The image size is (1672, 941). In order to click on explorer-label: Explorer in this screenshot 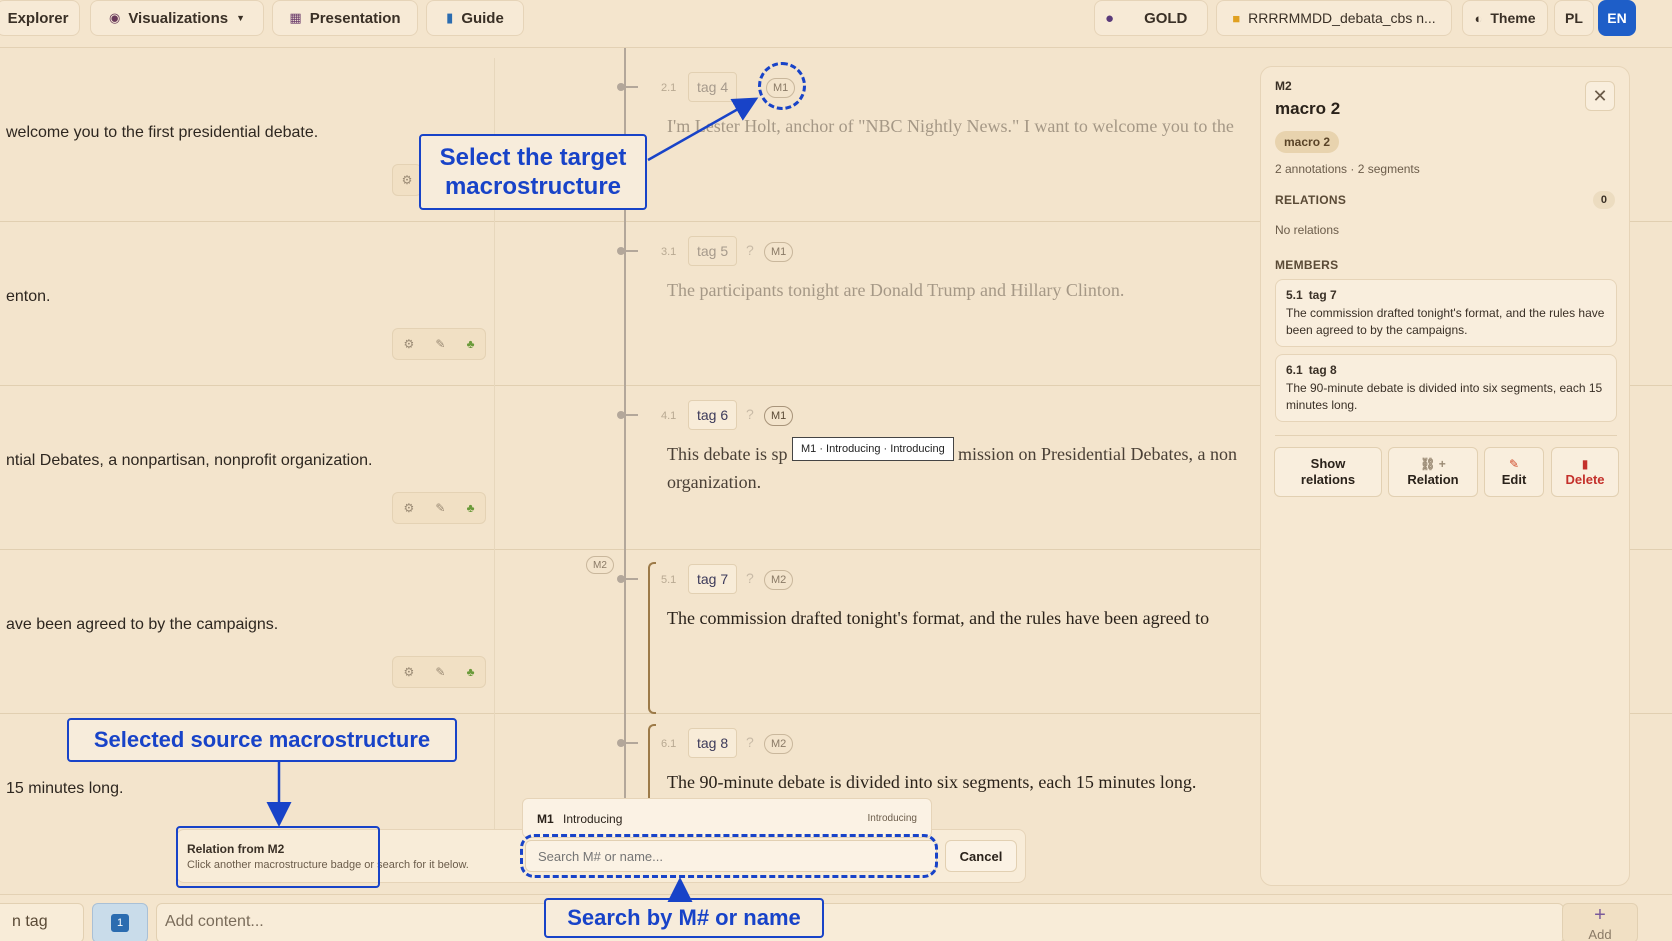, I will do `click(38, 18)`.